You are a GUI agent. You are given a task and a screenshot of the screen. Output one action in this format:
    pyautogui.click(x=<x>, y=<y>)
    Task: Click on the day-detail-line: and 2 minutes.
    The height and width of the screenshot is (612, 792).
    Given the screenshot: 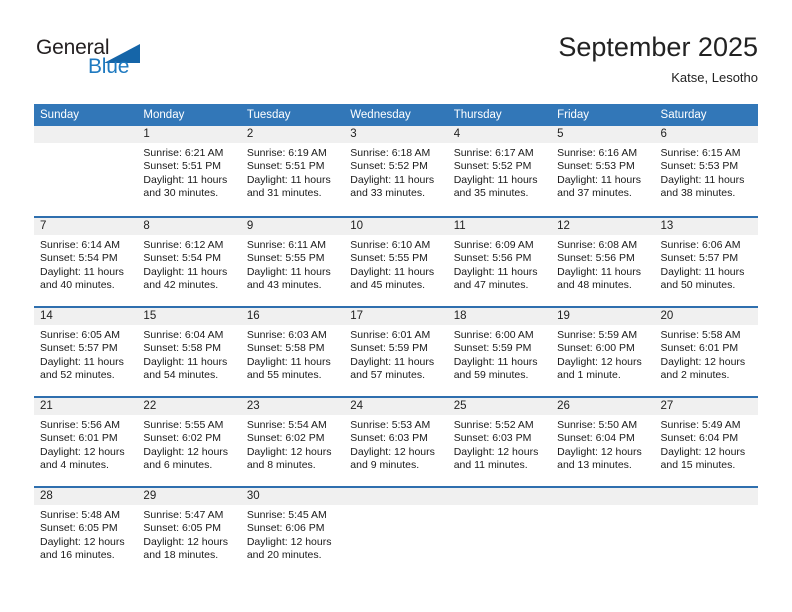 What is the action you would take?
    pyautogui.click(x=695, y=375)
    